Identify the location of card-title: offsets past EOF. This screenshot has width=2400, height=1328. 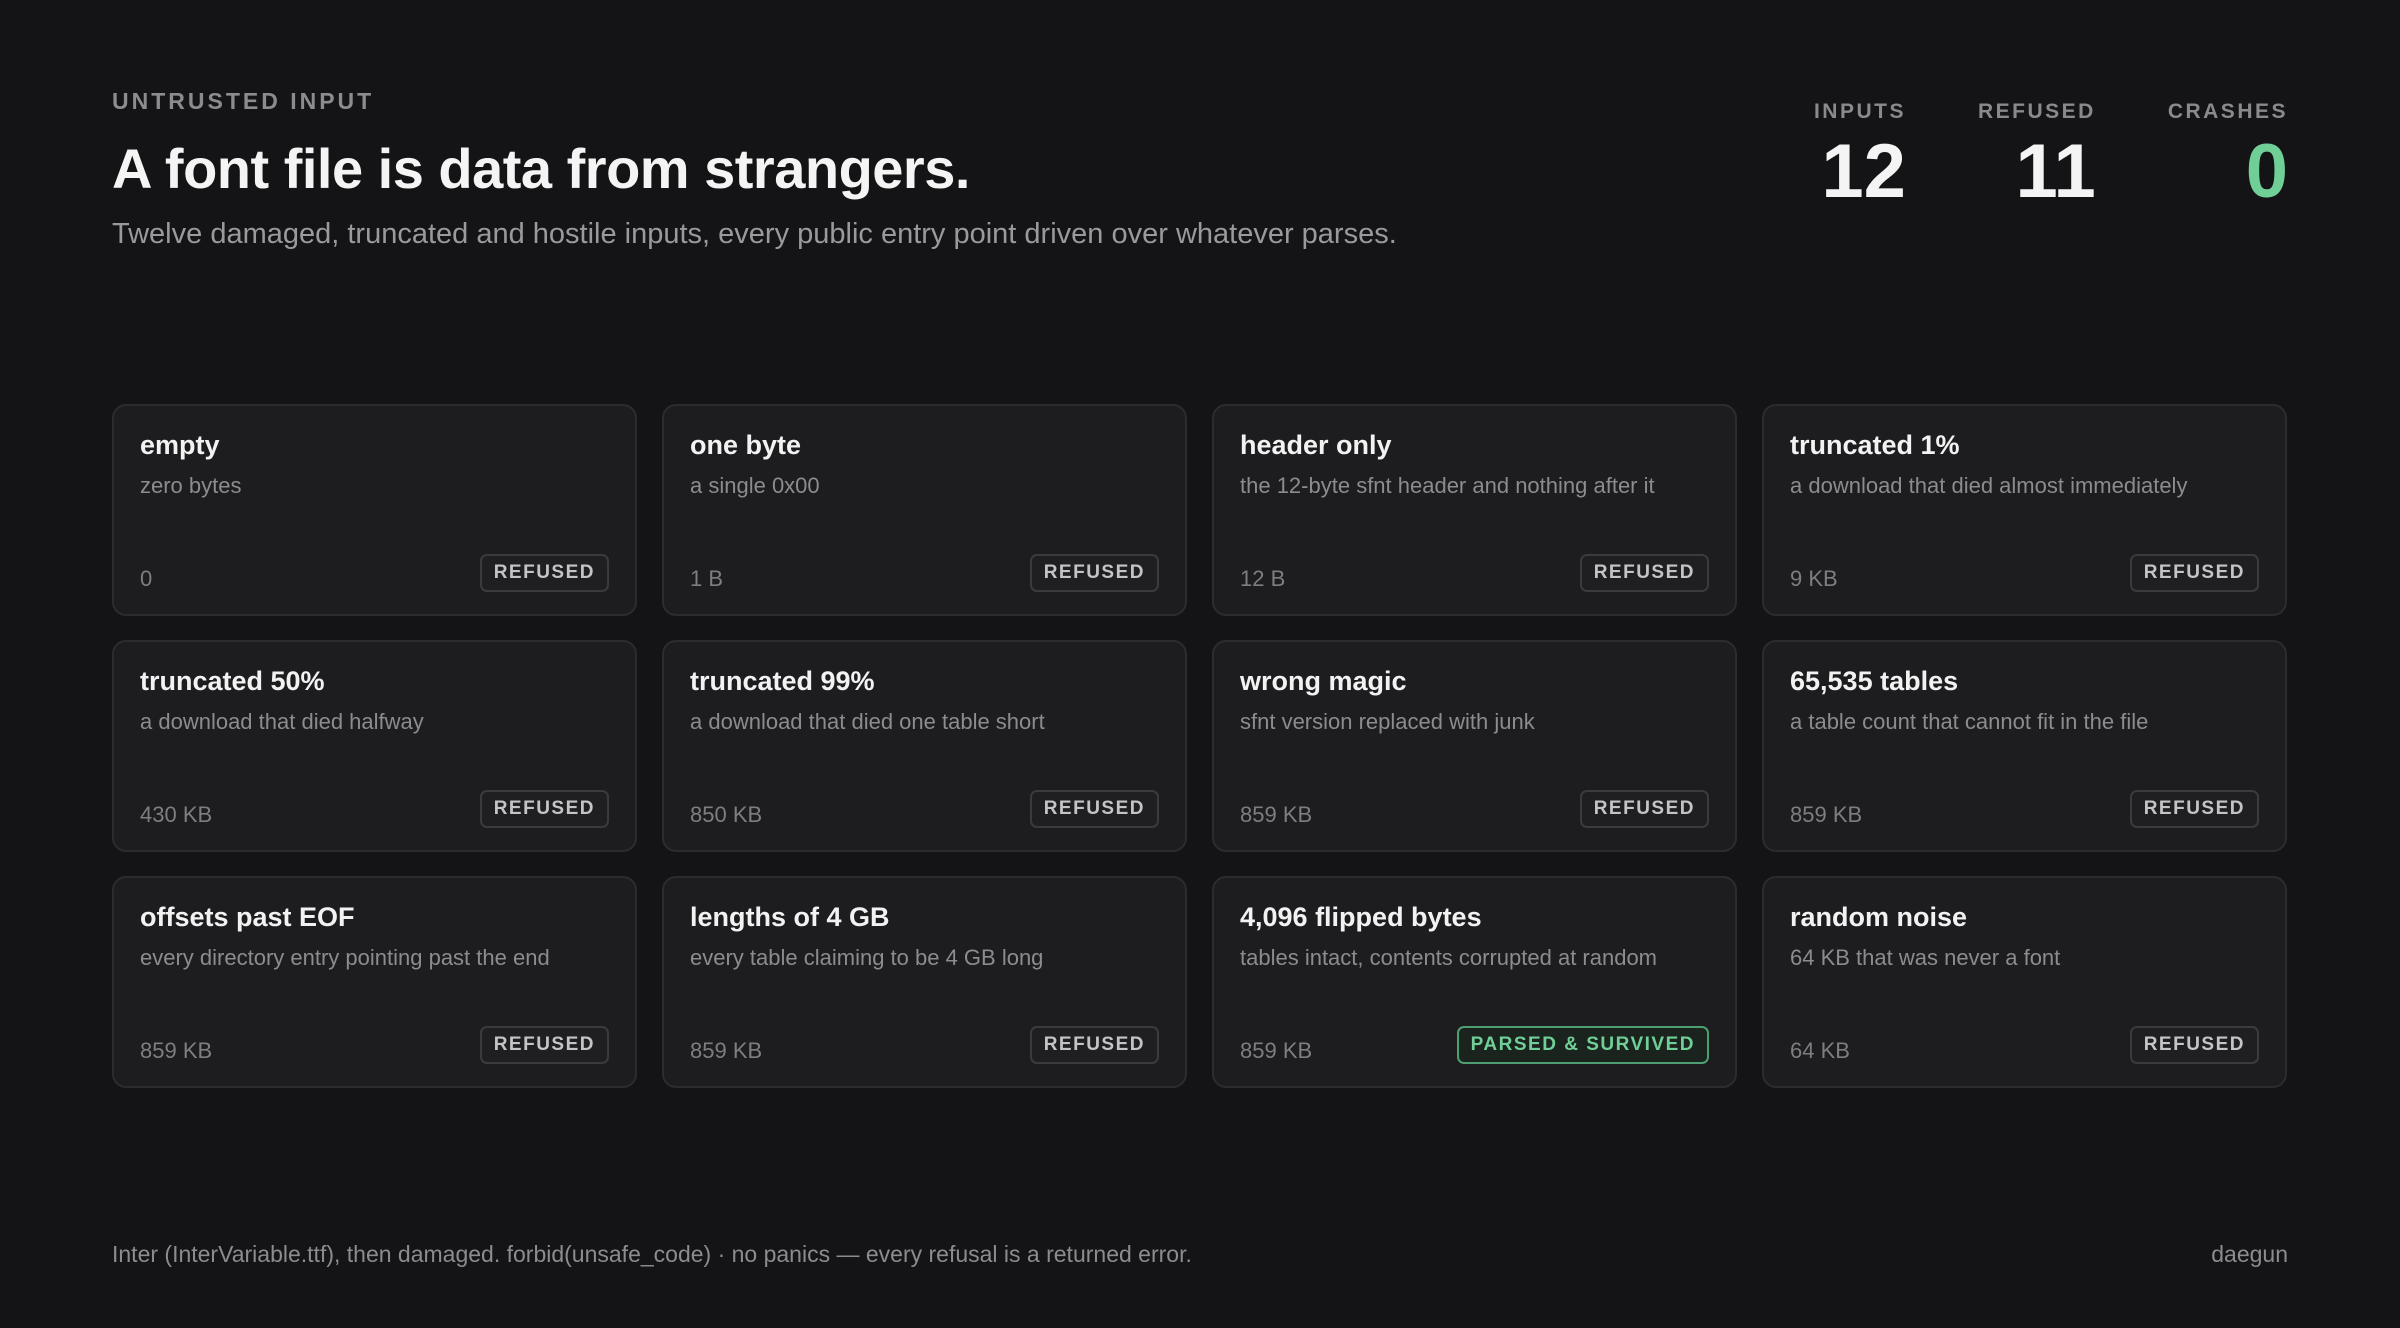
(247, 917).